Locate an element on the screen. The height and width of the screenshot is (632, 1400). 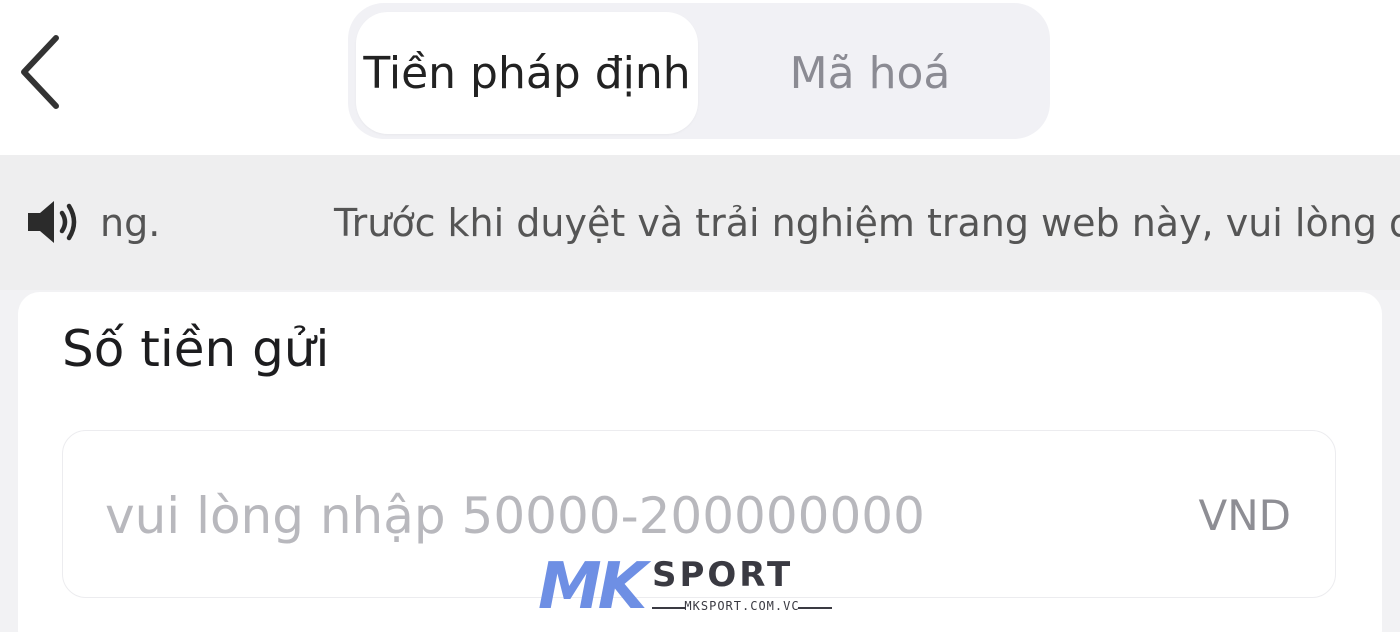
tab-fiat: Tiền pháp định is located at coordinates (527, 73).